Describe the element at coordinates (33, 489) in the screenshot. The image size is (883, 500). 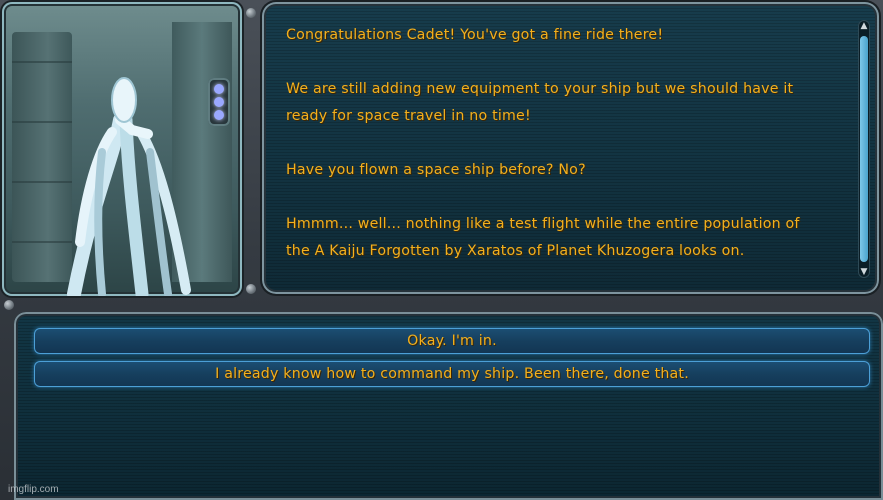
I see `watermark: imgflip.com` at that location.